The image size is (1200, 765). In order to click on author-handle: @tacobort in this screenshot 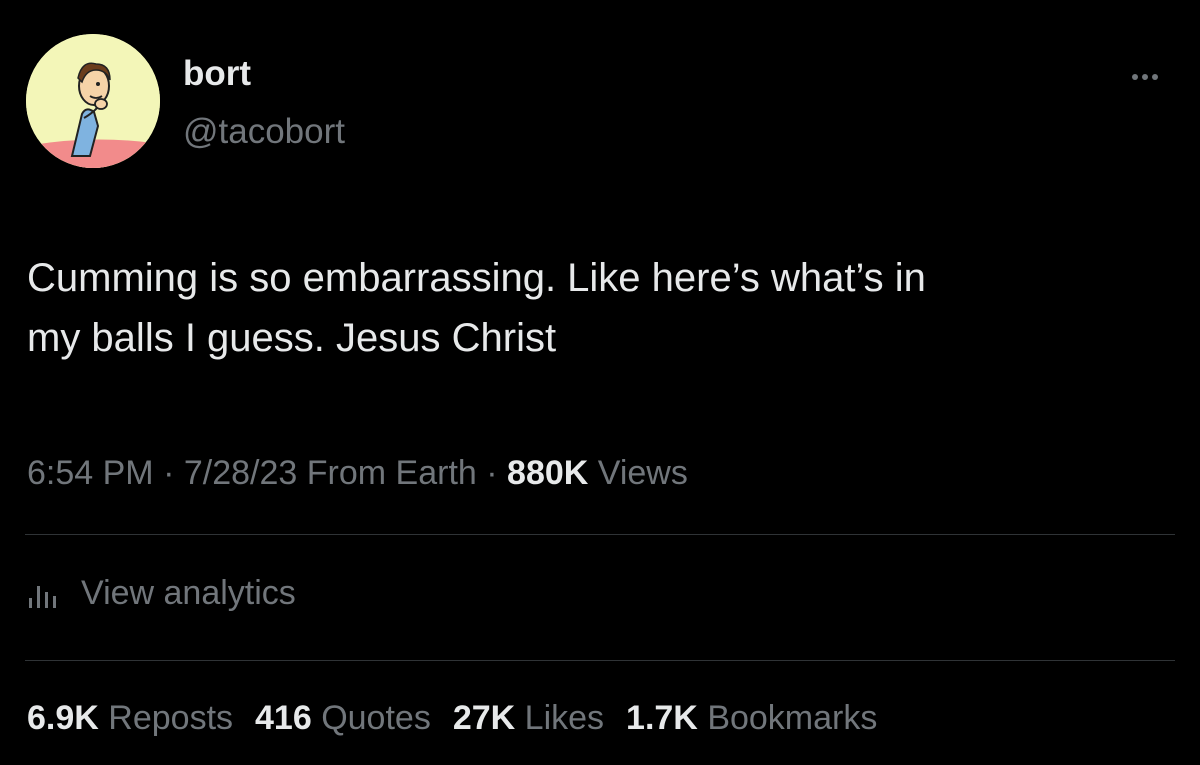, I will do `click(264, 132)`.